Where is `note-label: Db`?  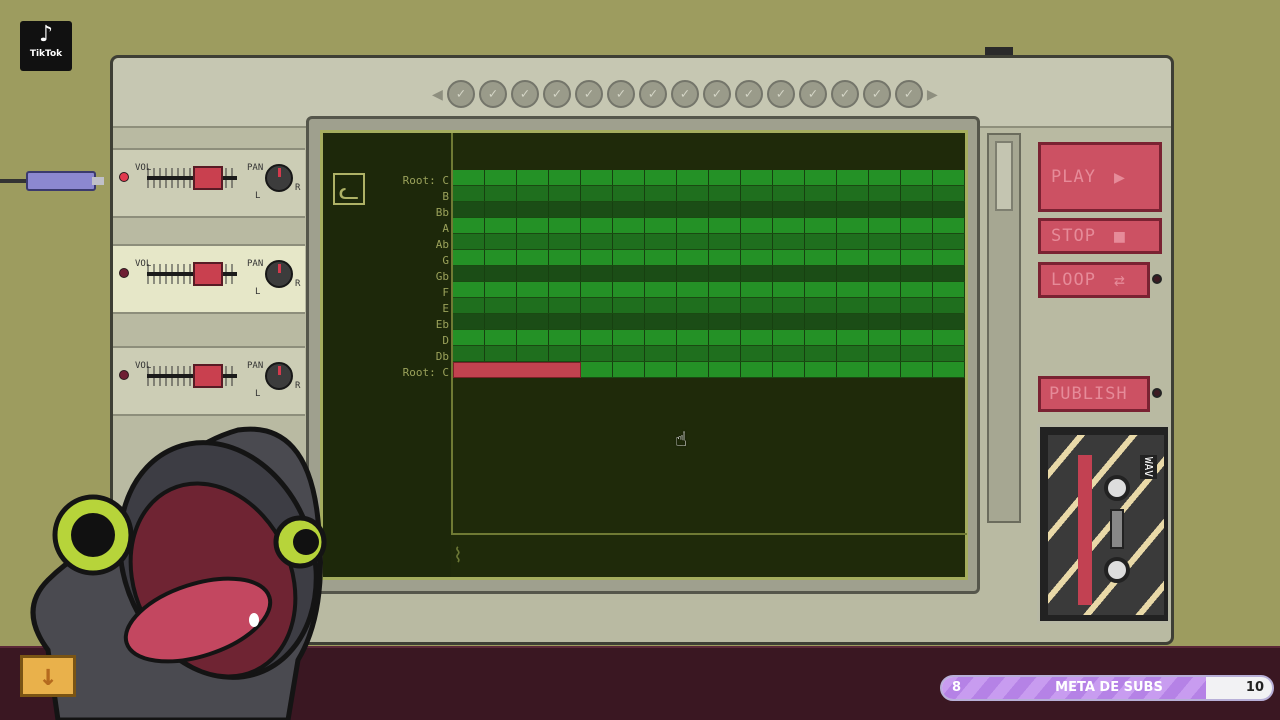 note-label: Db is located at coordinates (442, 356).